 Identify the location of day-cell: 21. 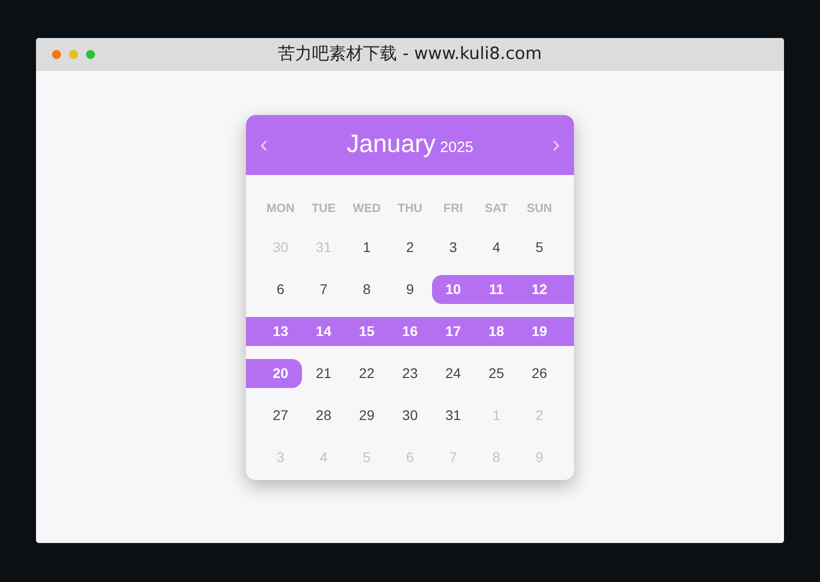
(324, 373).